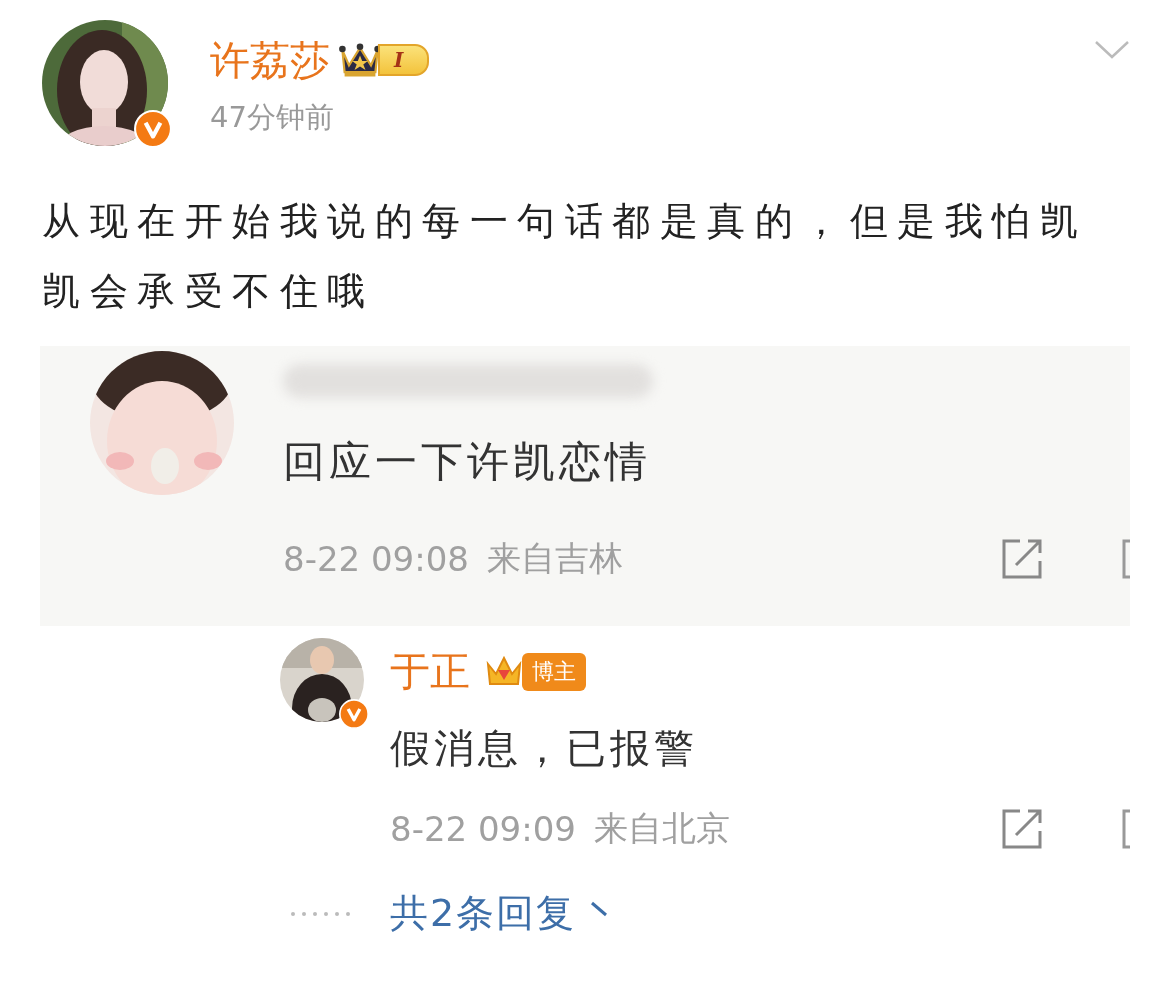  Describe the element at coordinates (376, 559) in the screenshot. I see `comment-date: 8-22 09:08` at that location.